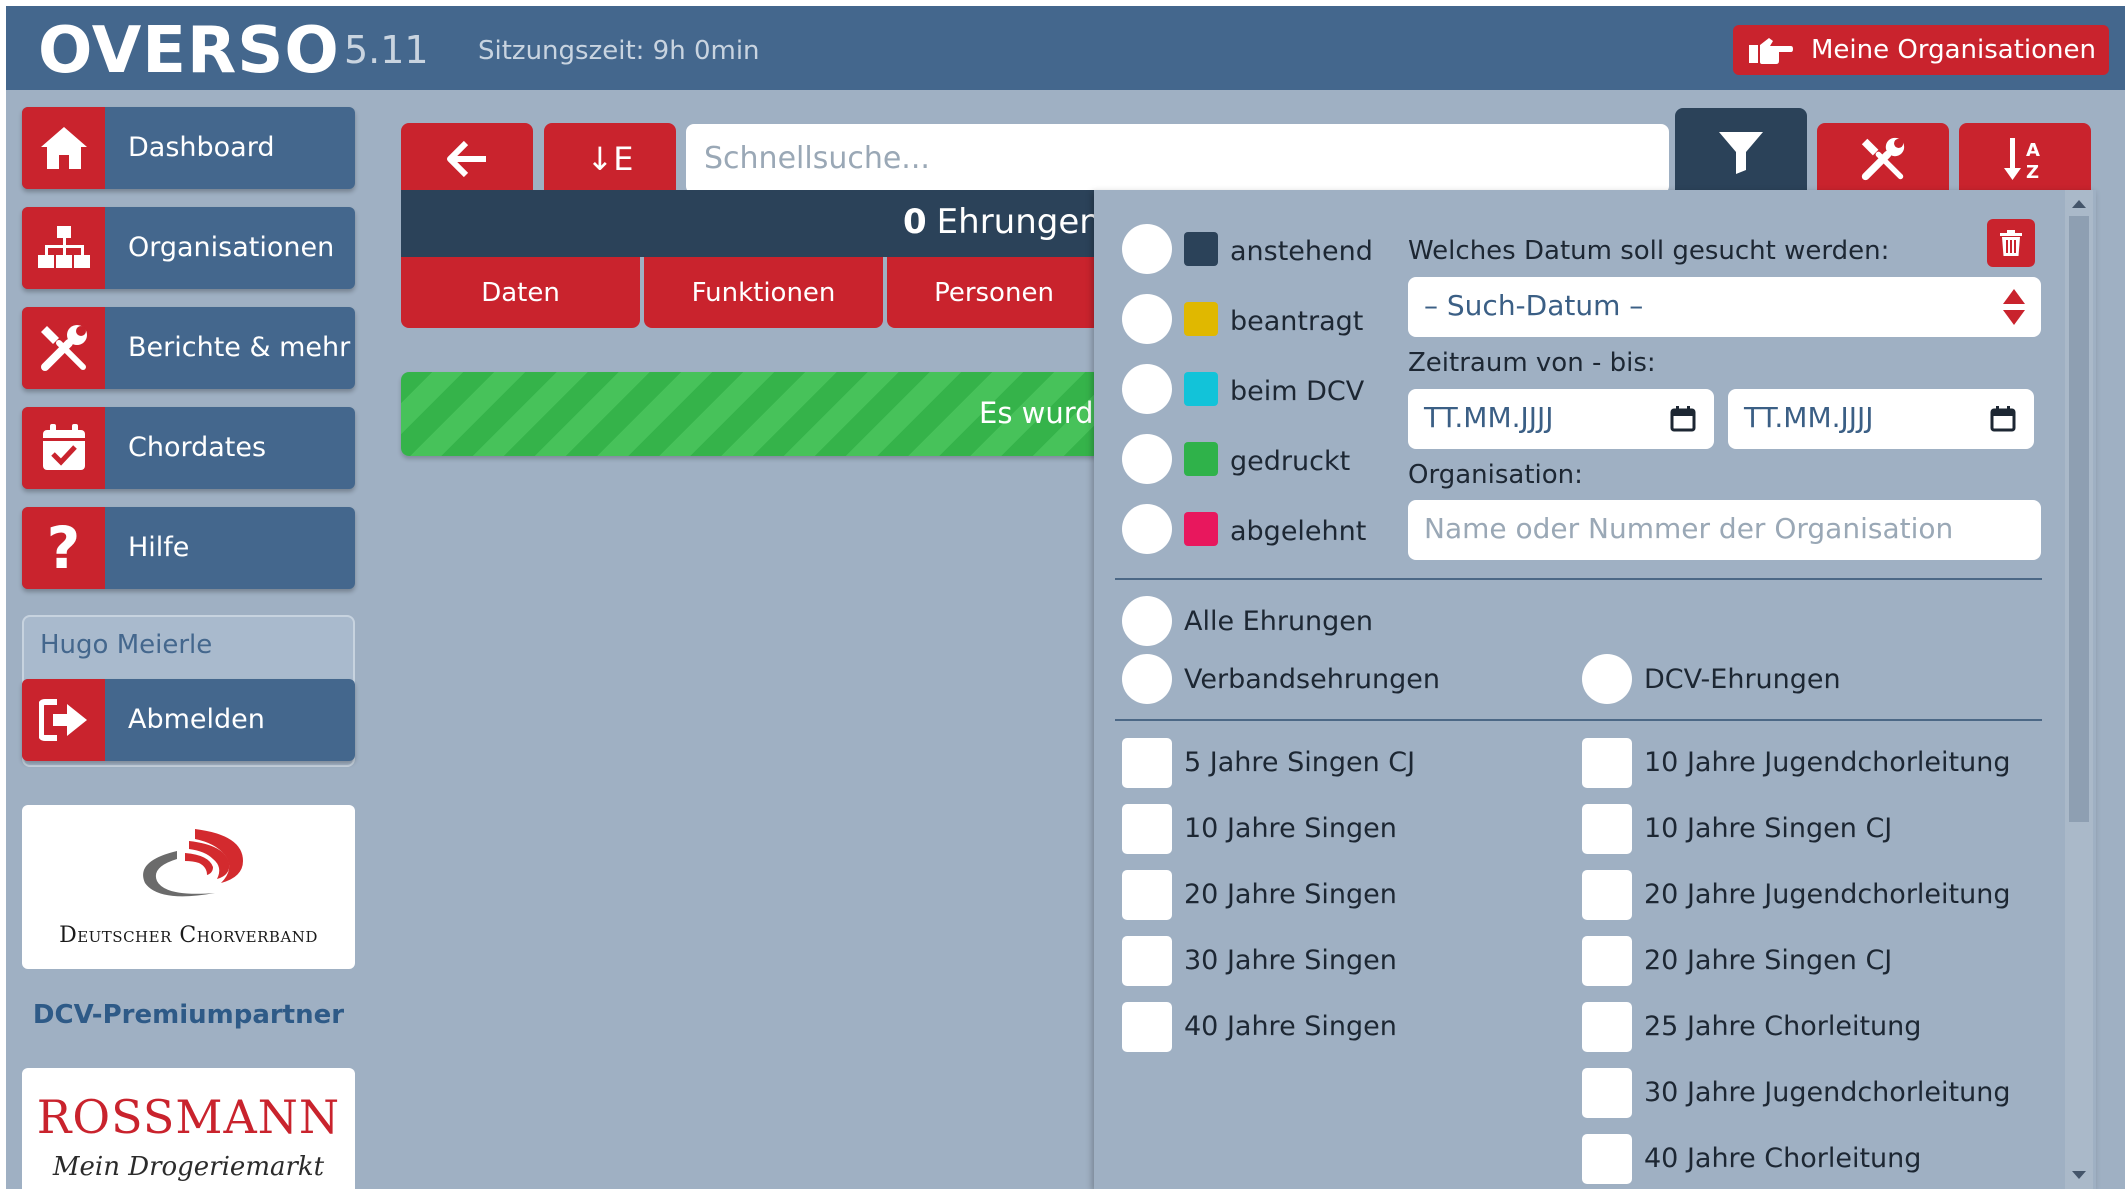 Image resolution: width=2125 pixels, height=1189 pixels. I want to click on status-radio-abgelehnt, so click(1147, 529).